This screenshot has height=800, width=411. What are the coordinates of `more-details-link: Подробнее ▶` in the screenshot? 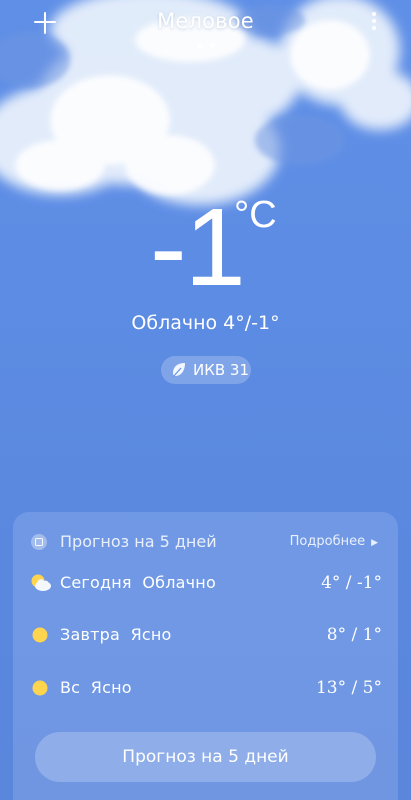 It's located at (334, 542).